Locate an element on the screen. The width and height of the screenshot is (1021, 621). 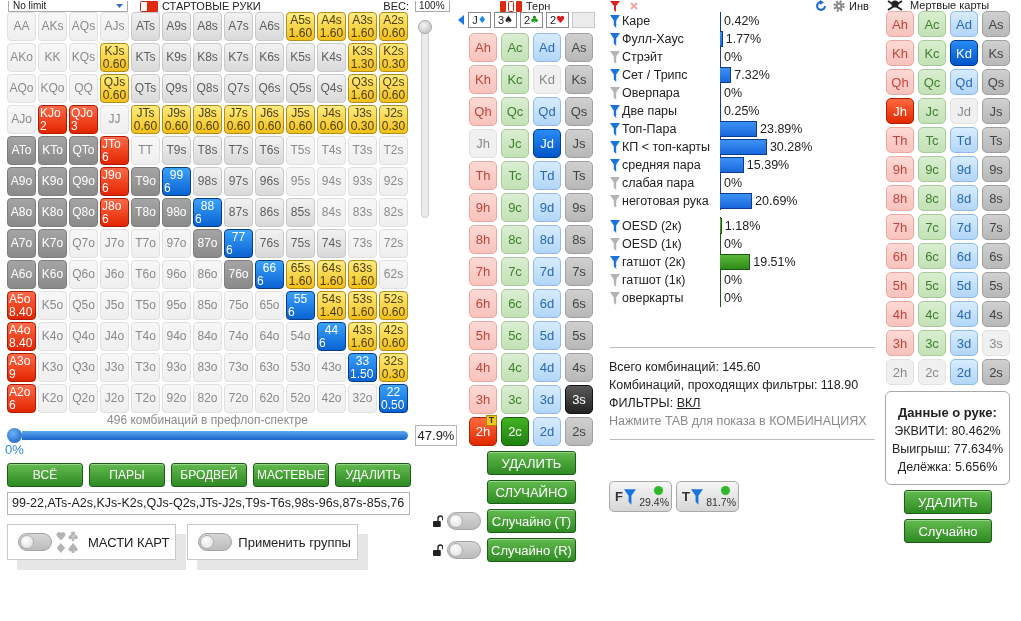
hand-cell: 92o is located at coordinates (176, 398).